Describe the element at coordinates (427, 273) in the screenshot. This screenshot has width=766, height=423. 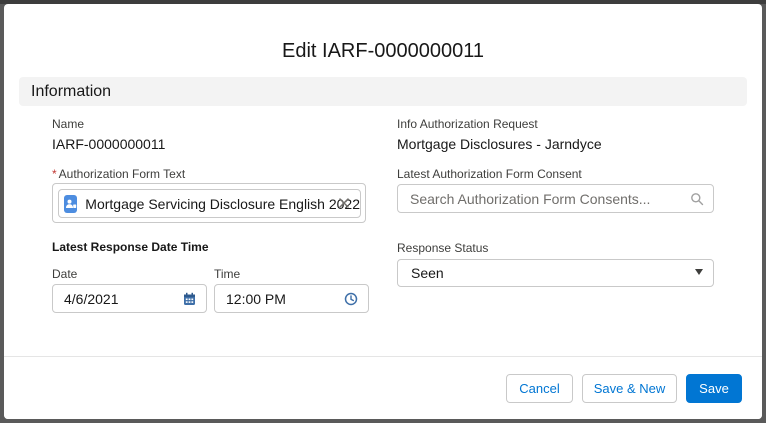
I see `response-status-value: Seen` at that location.